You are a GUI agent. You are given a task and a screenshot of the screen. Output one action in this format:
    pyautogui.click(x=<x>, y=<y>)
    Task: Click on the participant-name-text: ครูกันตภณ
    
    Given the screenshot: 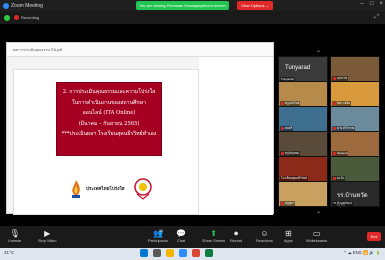 What is the action you would take?
    pyautogui.click(x=292, y=153)
    